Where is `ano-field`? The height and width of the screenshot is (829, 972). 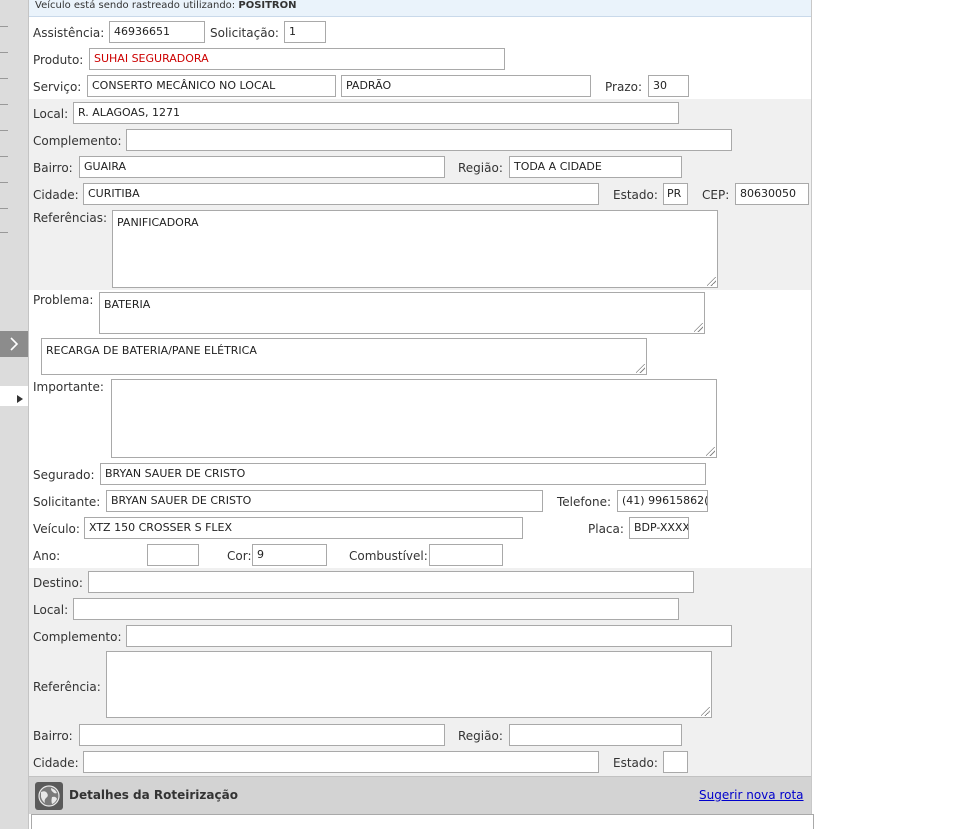 ano-field is located at coordinates (173, 555).